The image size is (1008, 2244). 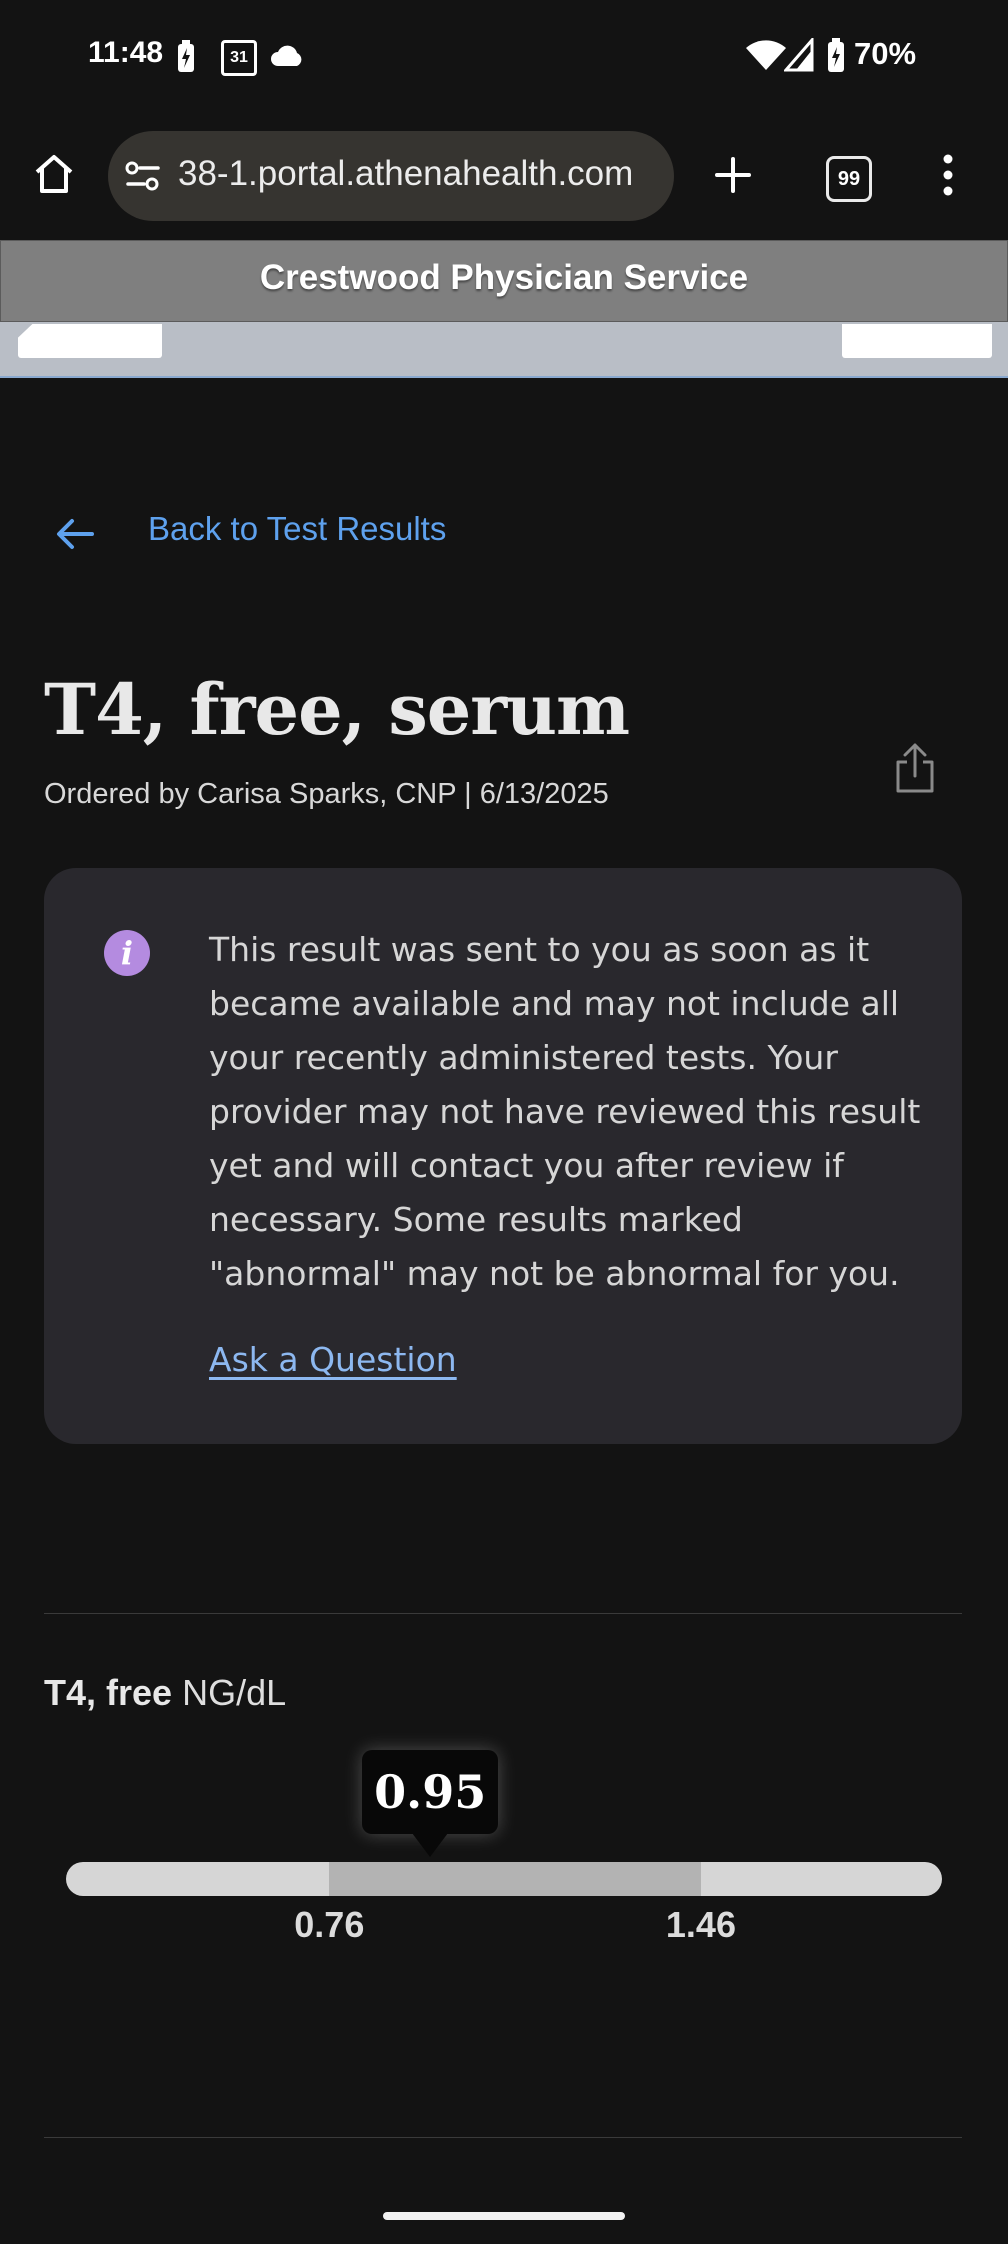 I want to click on result-value-pointer, so click(x=430, y=1845).